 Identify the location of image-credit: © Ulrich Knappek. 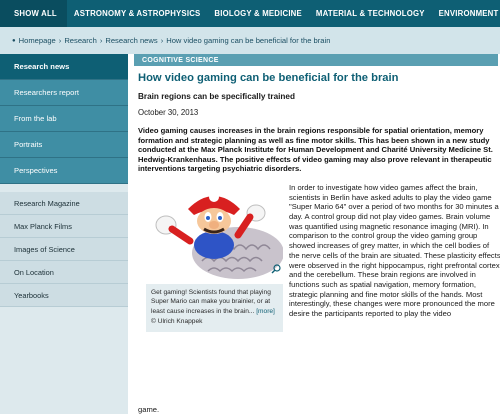
(177, 322).